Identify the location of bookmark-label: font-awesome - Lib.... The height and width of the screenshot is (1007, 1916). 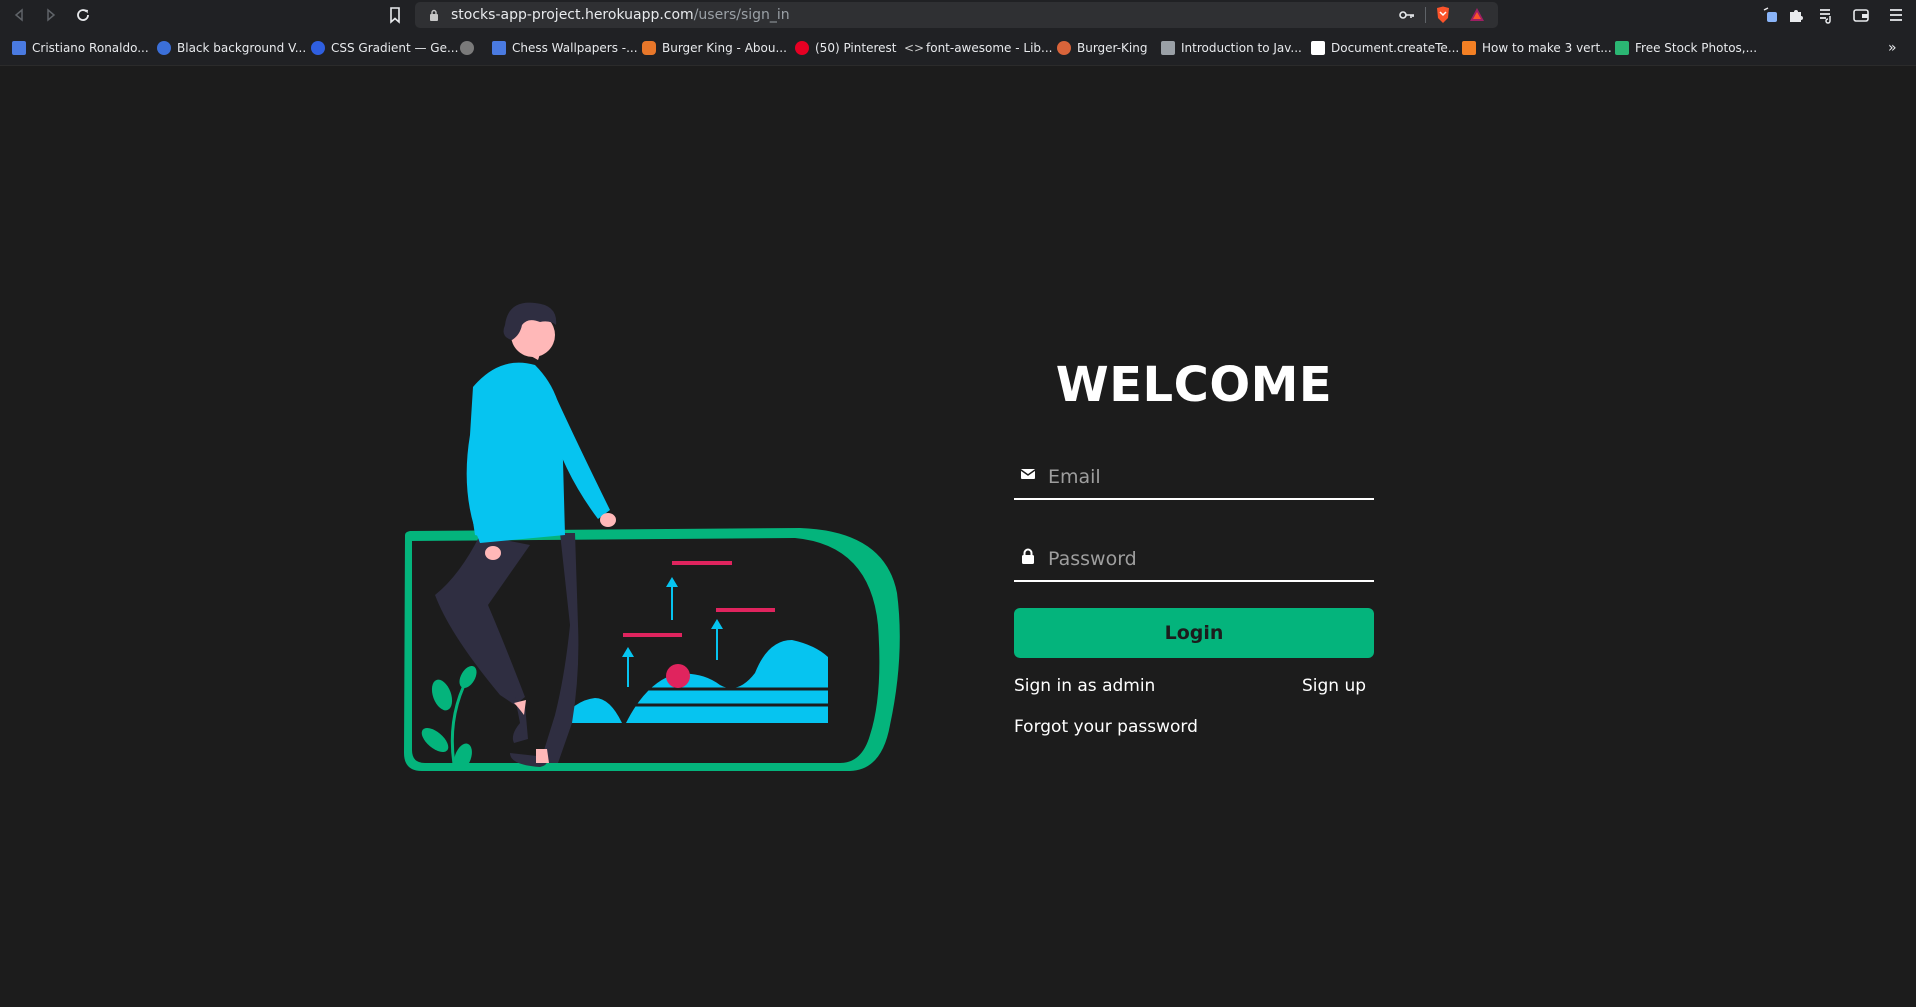
(989, 48).